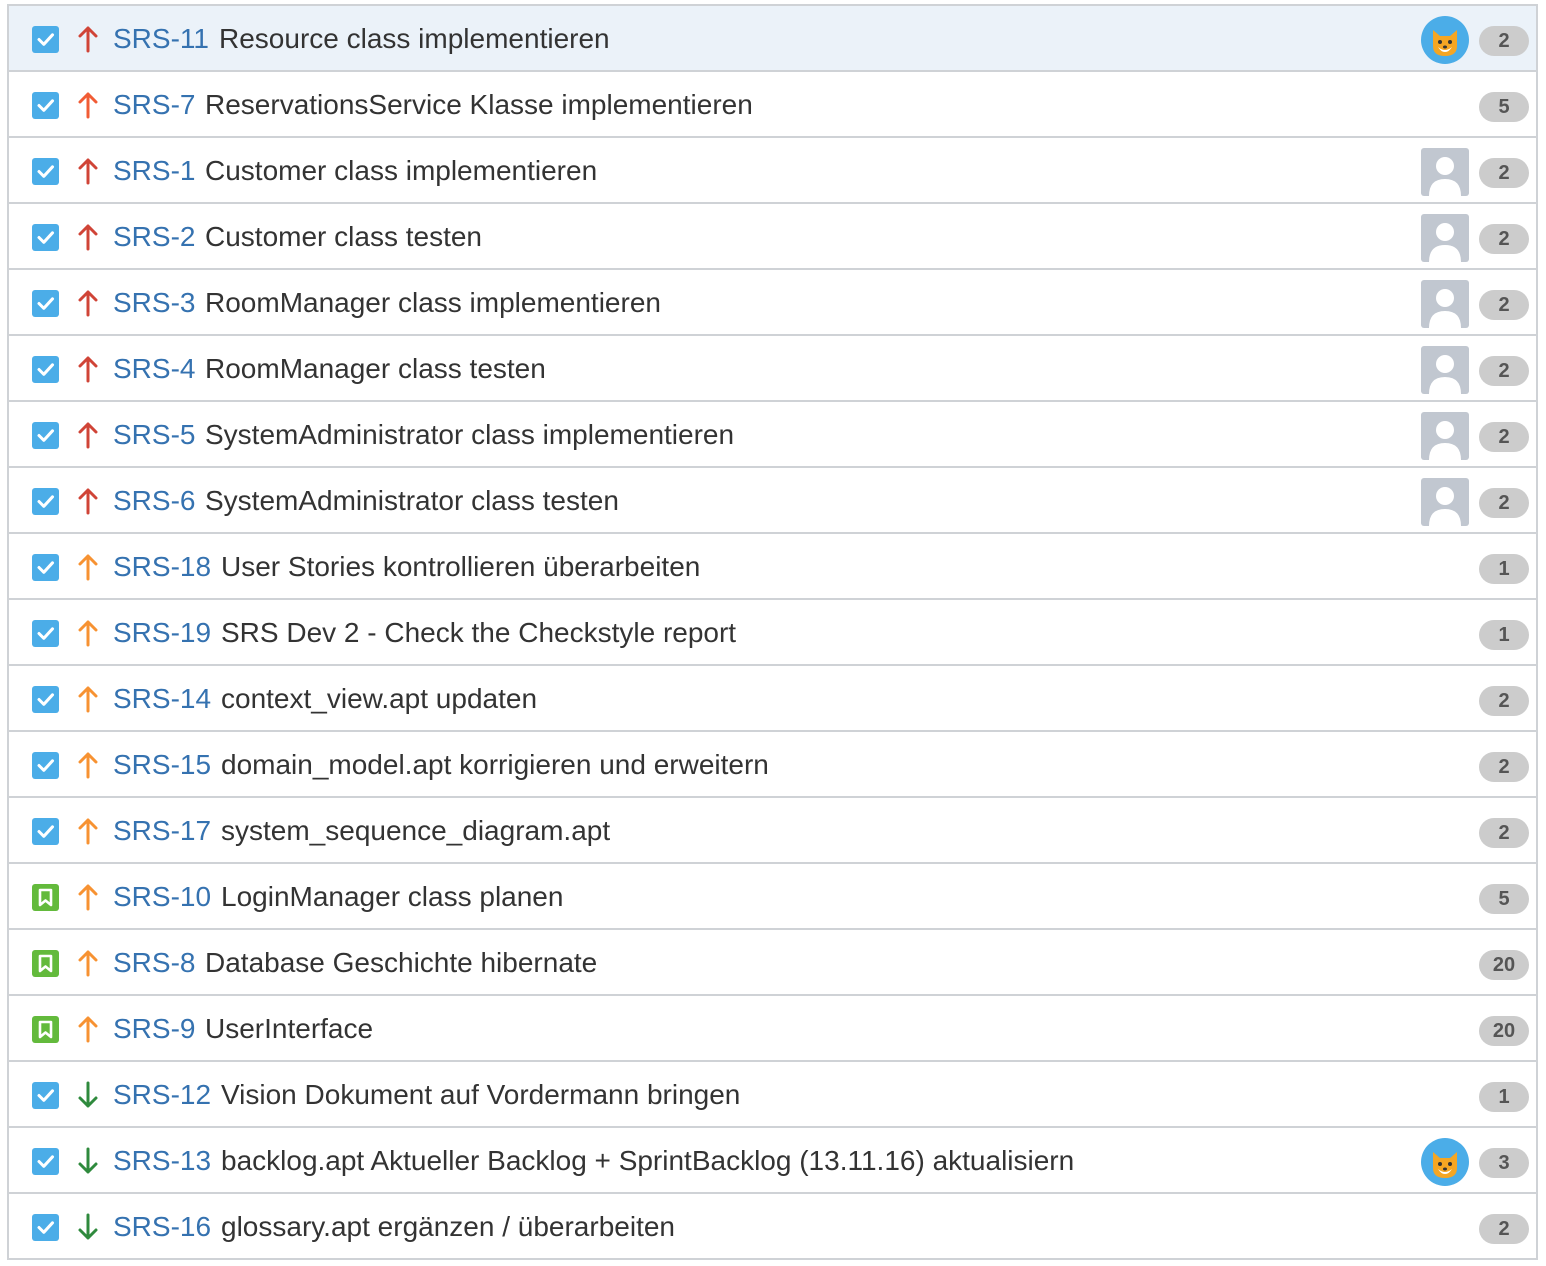  I want to click on issue-key-link: SRS-19, so click(162, 633).